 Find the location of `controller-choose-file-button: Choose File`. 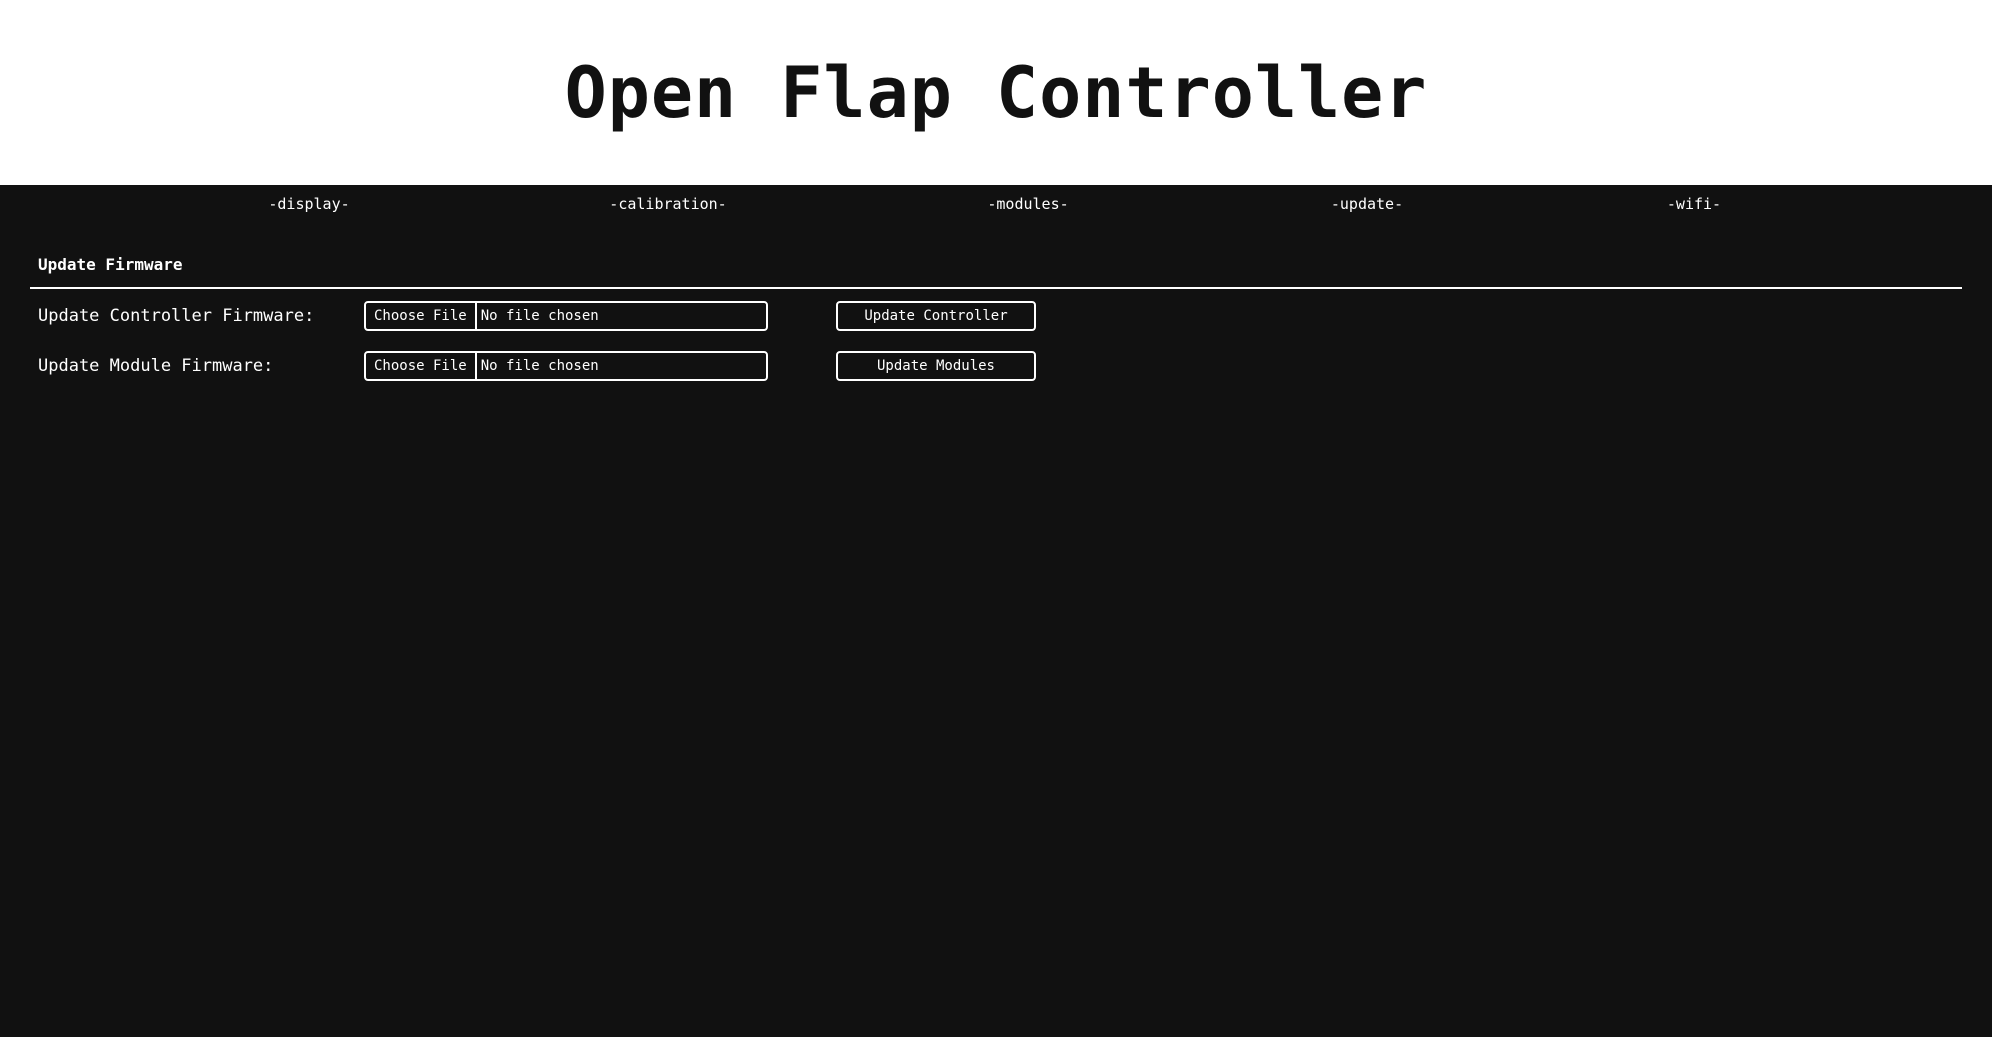

controller-choose-file-button: Choose File is located at coordinates (421, 316).